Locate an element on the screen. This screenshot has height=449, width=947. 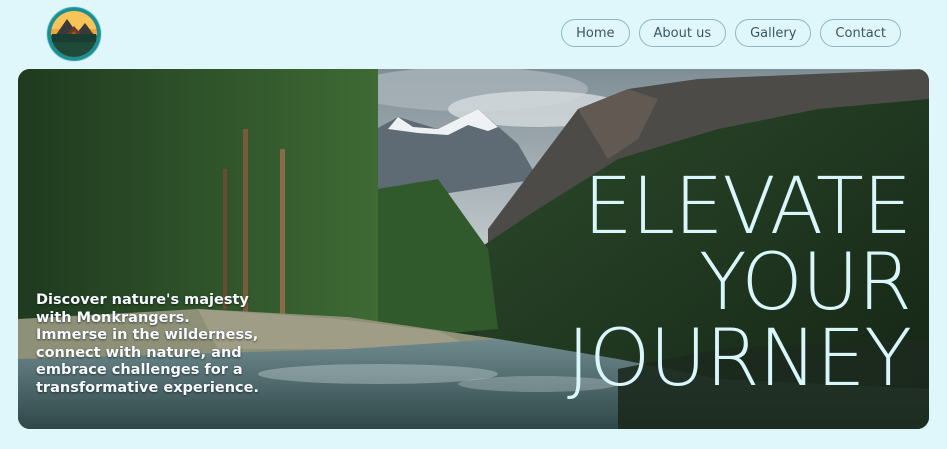
brand-logo is located at coordinates (74, 34).